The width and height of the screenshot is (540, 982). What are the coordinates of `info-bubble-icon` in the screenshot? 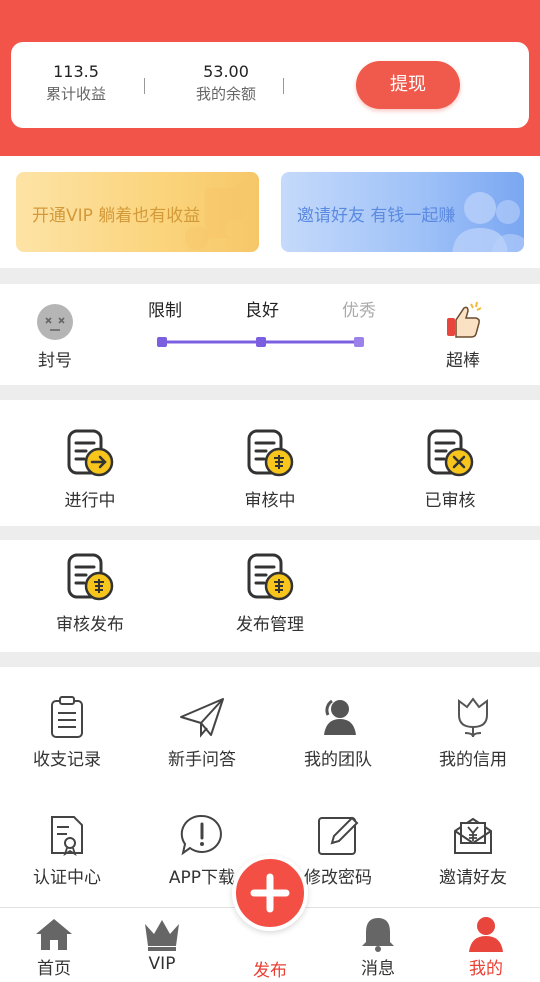 It's located at (201, 835).